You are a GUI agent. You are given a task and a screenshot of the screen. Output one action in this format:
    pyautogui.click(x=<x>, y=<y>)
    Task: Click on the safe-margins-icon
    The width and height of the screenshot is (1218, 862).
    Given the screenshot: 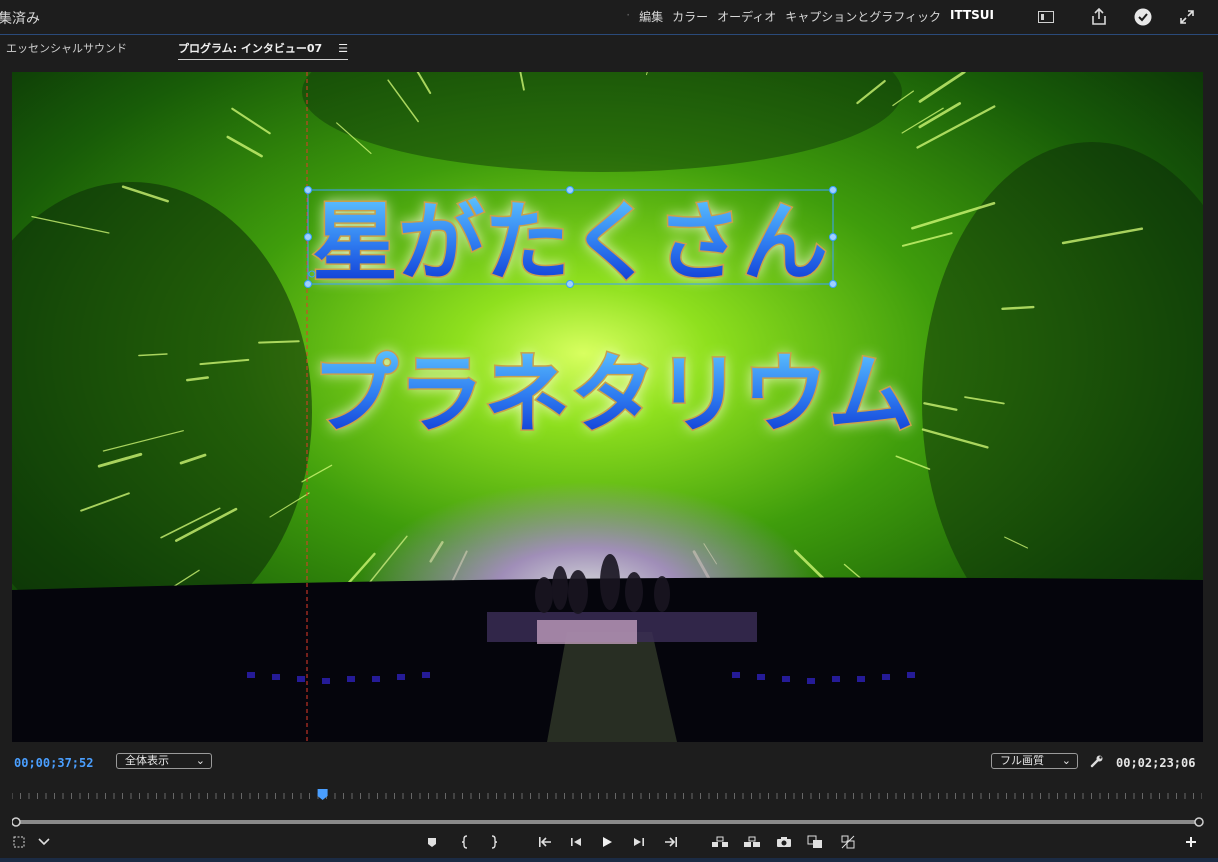 What is the action you would take?
    pyautogui.click(x=19, y=842)
    